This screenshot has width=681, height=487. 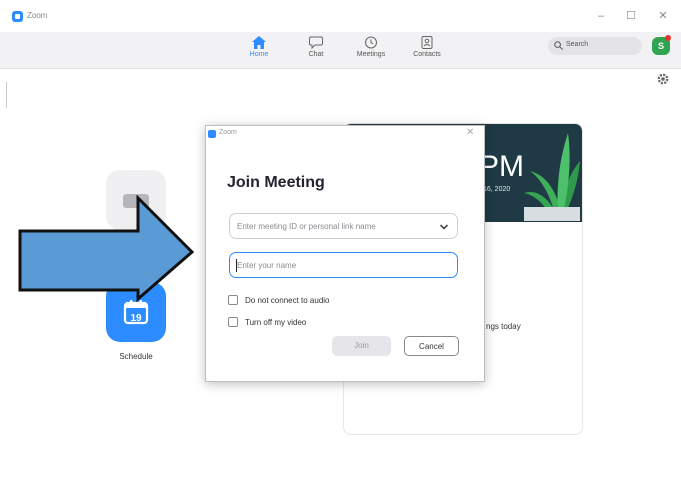 I want to click on maximize-button: ☐, so click(x=631, y=16).